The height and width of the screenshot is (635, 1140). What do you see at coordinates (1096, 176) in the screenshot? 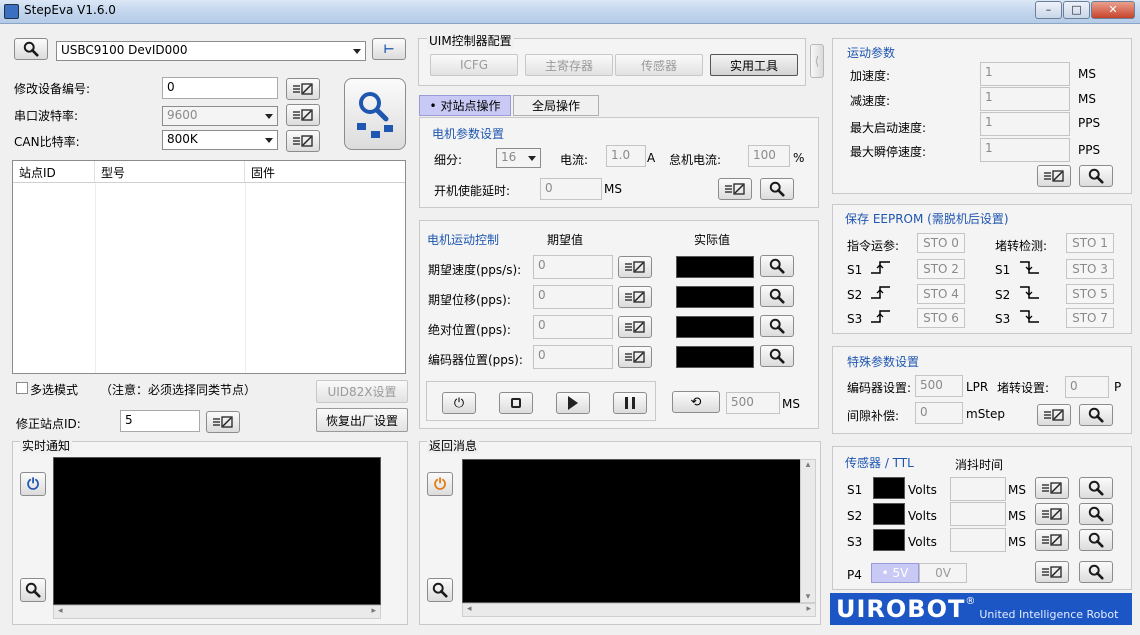
I see `motion-params-read-button` at bounding box center [1096, 176].